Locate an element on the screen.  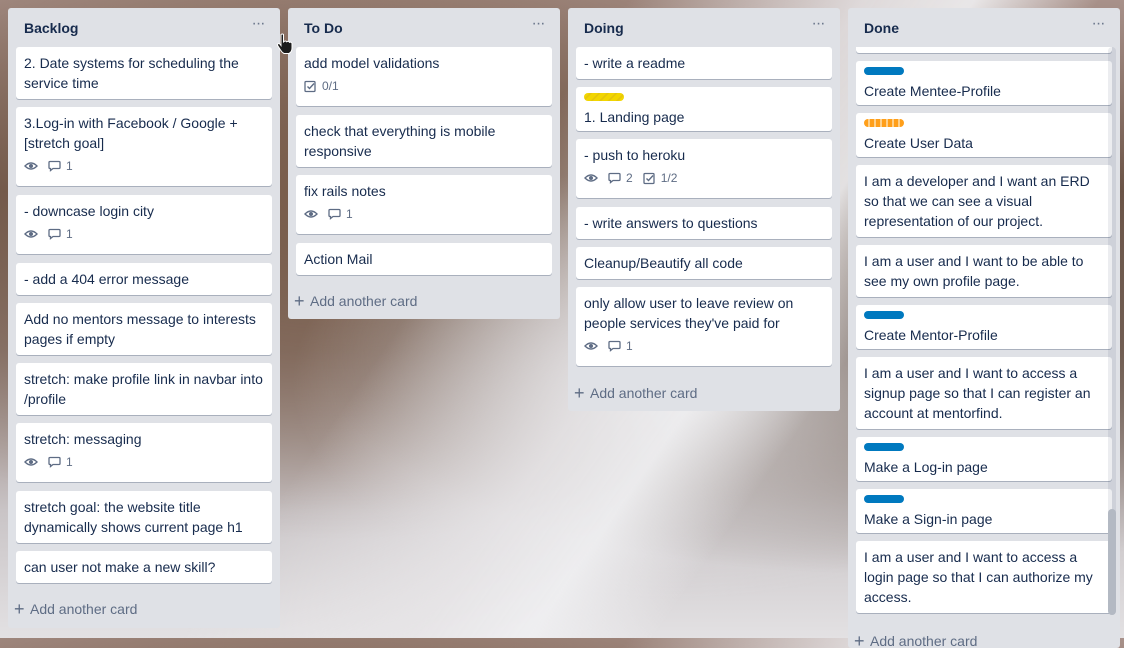
card: Make a Log-in page is located at coordinates (984, 459).